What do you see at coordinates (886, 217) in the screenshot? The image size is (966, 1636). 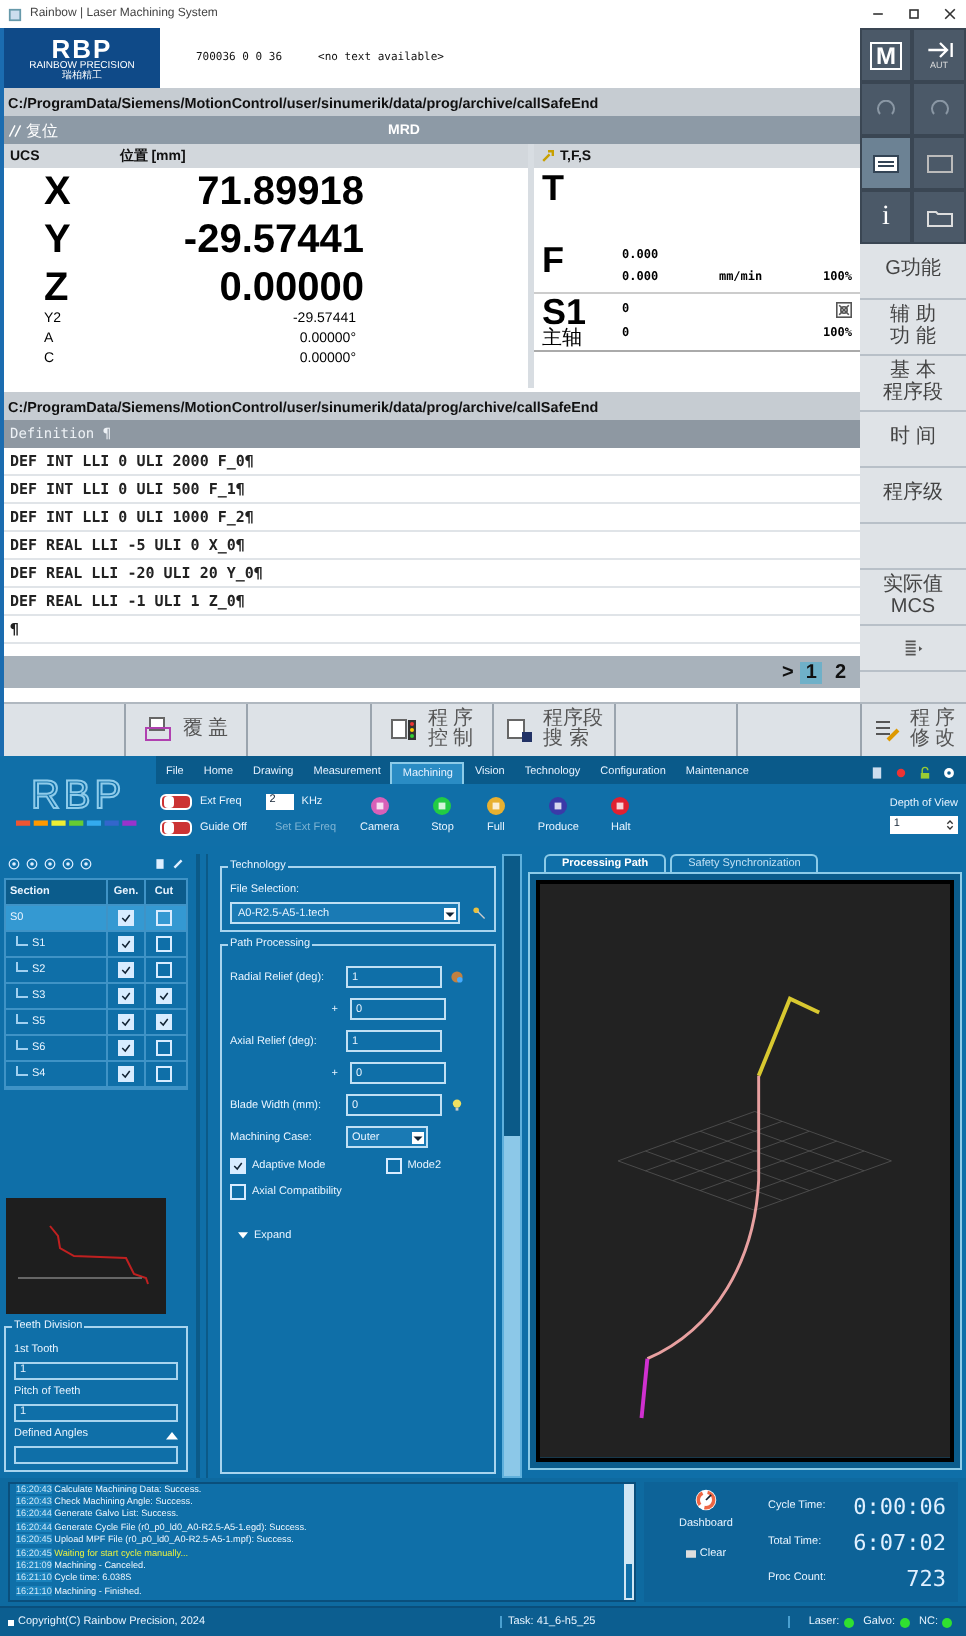 I see `toolbar-key: i` at bounding box center [886, 217].